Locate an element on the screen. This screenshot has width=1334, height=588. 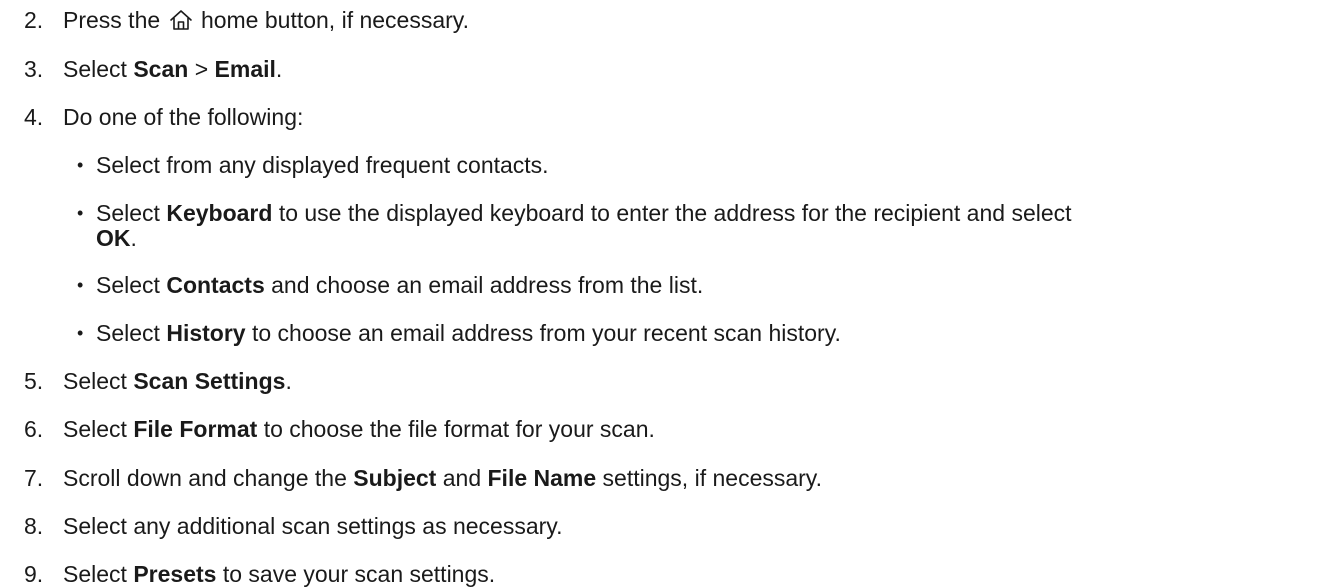
ui-term-subject: Subject is located at coordinates (395, 478).